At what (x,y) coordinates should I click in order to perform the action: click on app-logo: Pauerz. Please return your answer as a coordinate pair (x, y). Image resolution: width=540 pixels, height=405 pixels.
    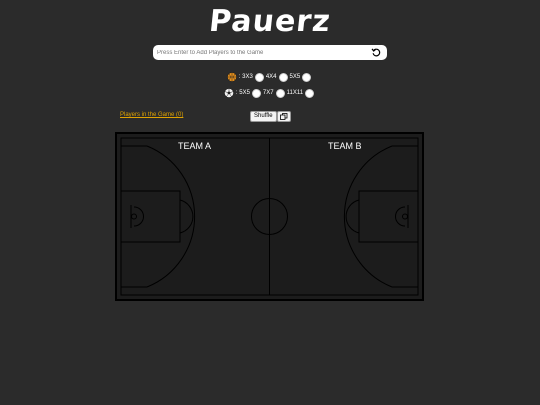
    Looking at the image, I should click on (270, 21).